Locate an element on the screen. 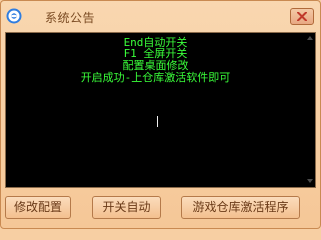  app-logo-icon is located at coordinates (14, 16).